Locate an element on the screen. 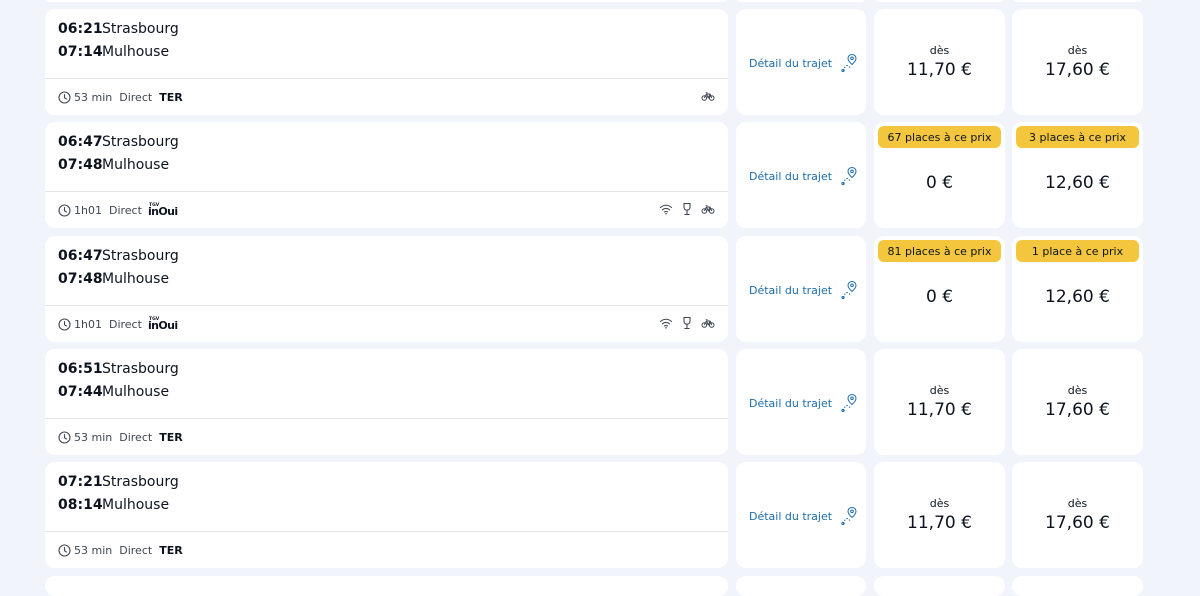 This screenshot has width=1200, height=596. availability-badge: 1 place à ce prix is located at coordinates (1077, 251).